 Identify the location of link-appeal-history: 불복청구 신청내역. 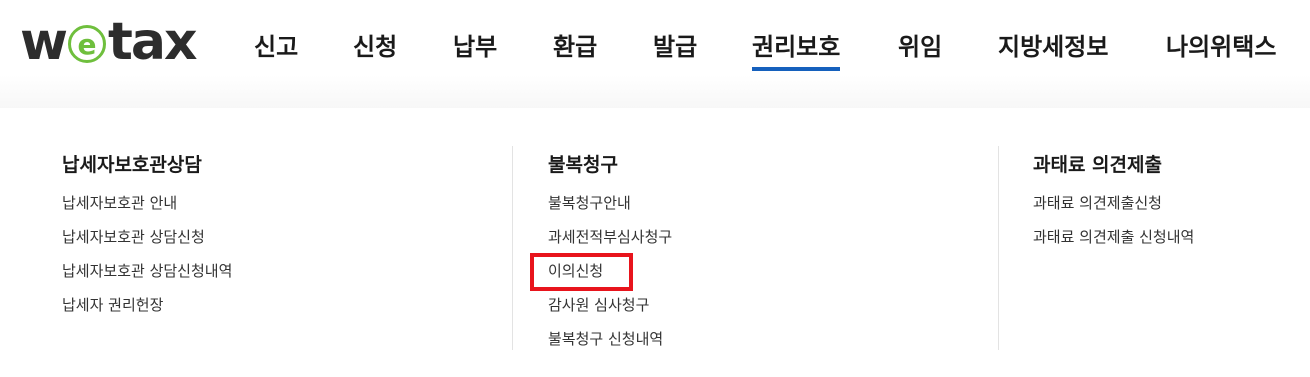
(610, 343).